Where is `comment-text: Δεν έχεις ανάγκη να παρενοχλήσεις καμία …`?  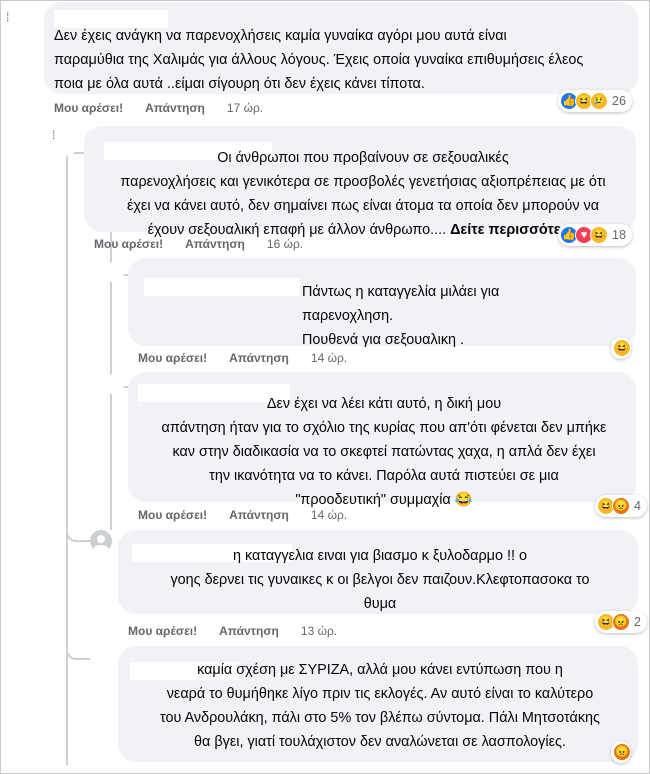
comment-text: Δεν έχεις ανάγκη να παρενοχλήσεις καμία … is located at coordinates (319, 60).